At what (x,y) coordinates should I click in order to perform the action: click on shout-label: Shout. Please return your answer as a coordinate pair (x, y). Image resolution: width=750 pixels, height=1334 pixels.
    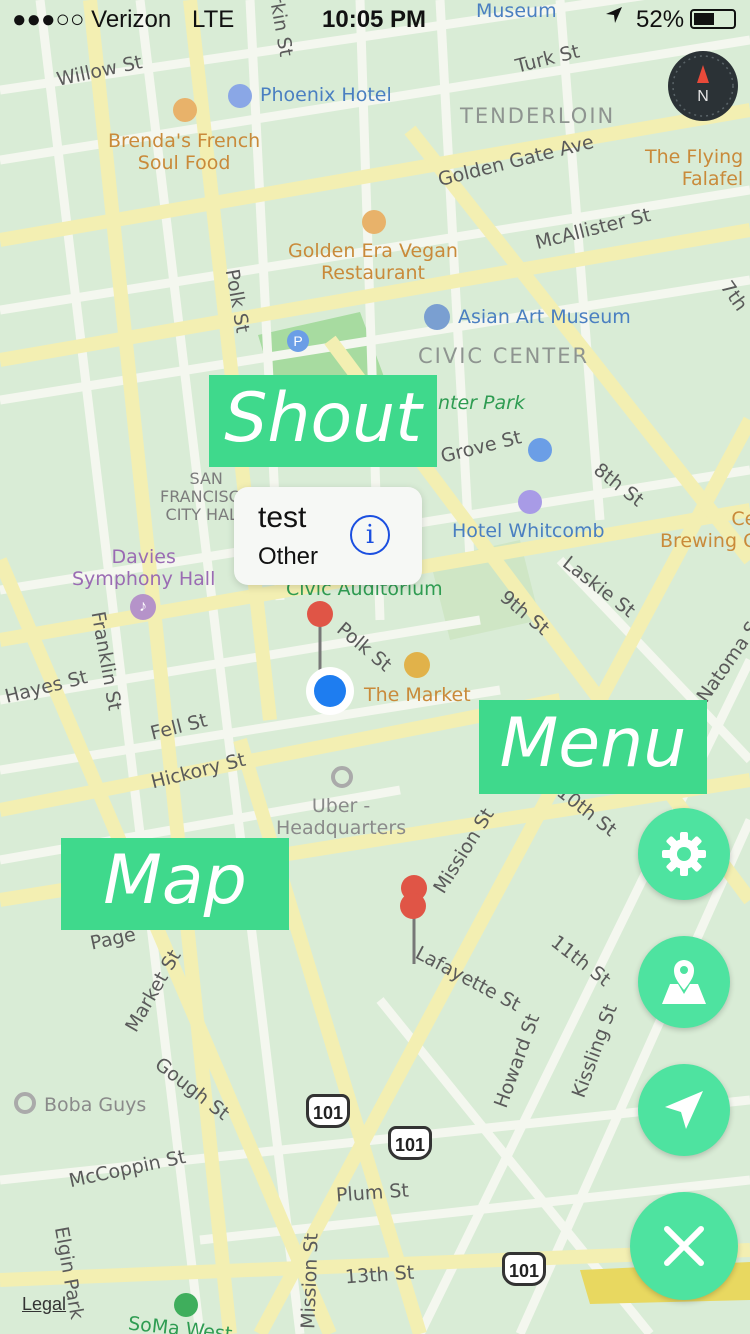
    Looking at the image, I should click on (323, 421).